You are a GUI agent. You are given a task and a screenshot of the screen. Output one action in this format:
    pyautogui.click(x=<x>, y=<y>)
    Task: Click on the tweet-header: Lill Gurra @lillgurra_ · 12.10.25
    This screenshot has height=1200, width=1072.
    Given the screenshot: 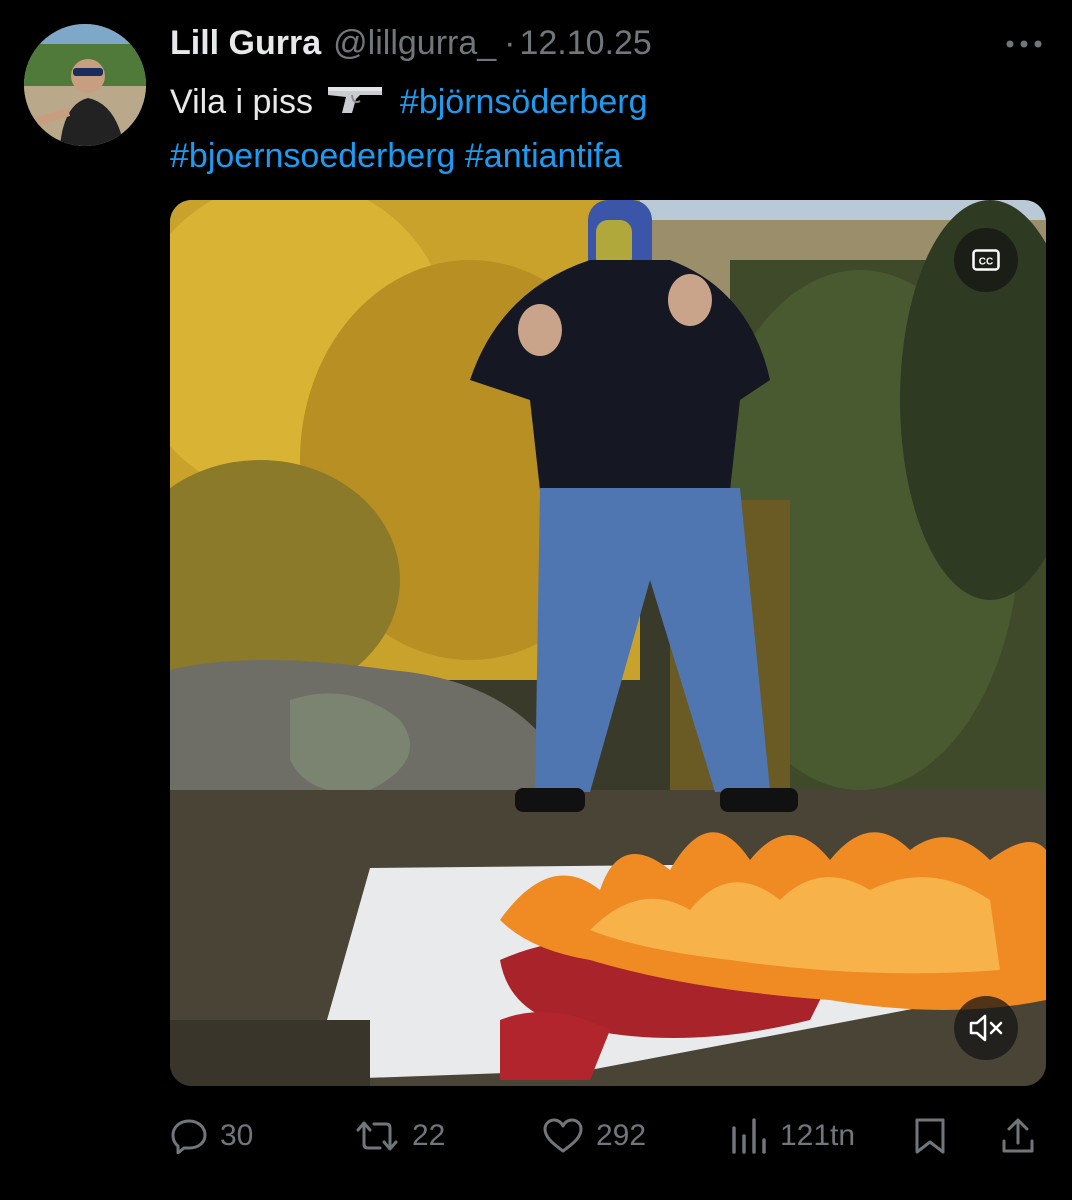 What is the action you would take?
    pyautogui.click(x=411, y=44)
    